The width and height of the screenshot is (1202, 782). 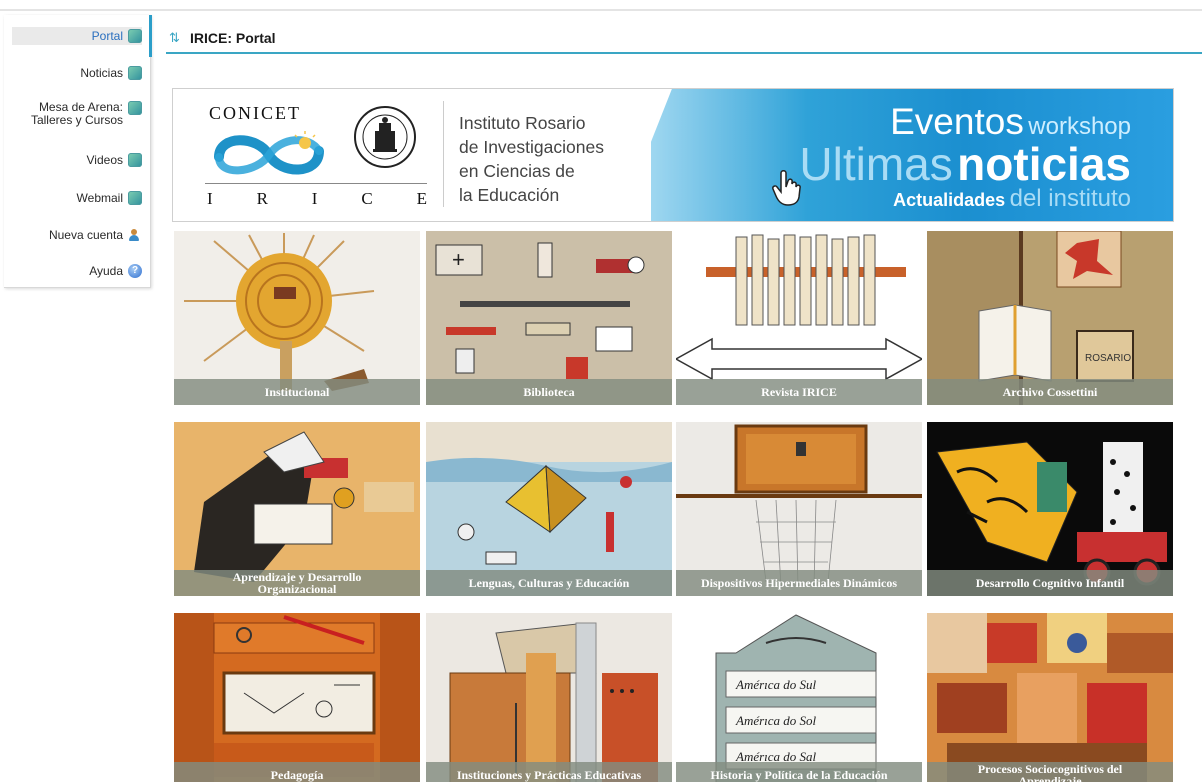 I want to click on sidebar-item-label: Nueva cuenta, so click(x=85, y=234).